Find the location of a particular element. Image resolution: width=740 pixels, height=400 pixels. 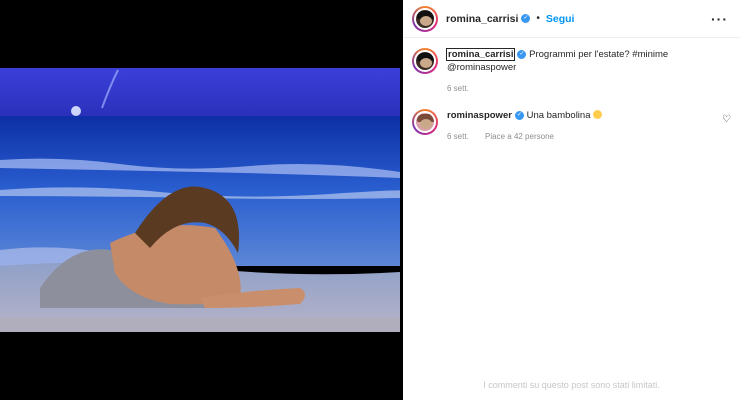

author-username: romina_carrisi is located at coordinates (482, 19).